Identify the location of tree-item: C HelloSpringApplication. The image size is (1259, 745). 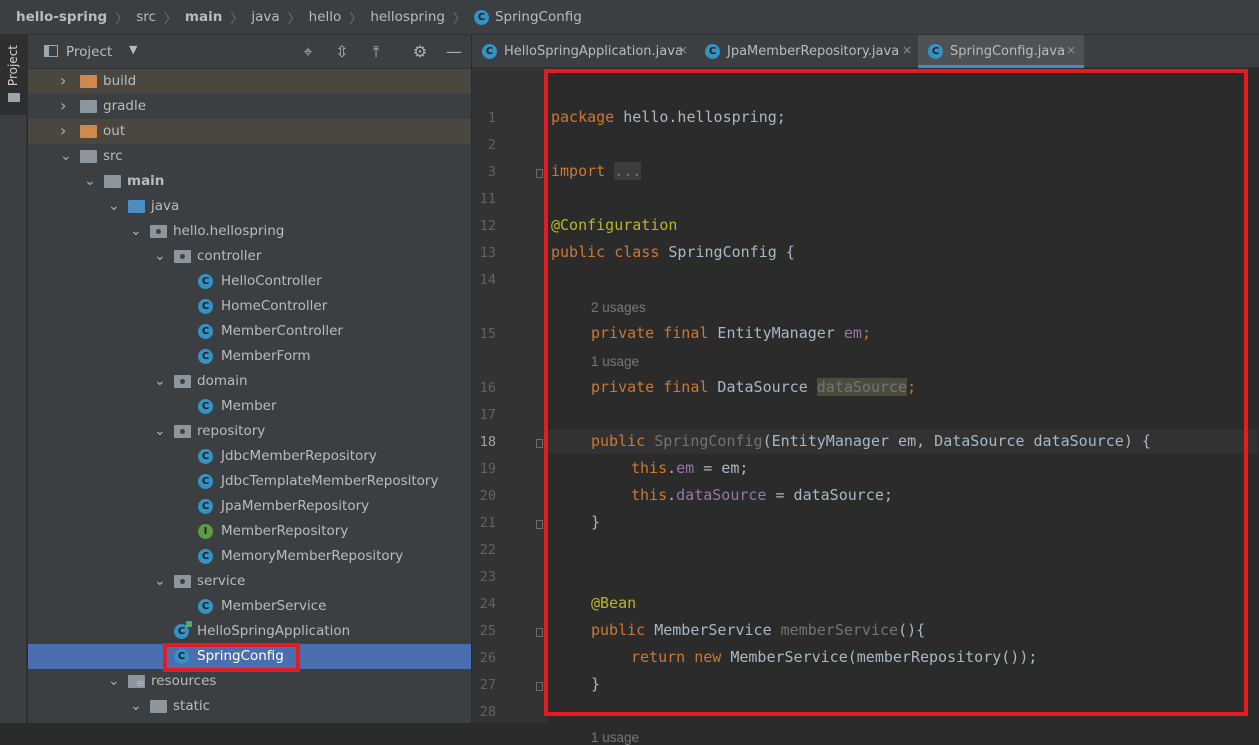
(249, 631).